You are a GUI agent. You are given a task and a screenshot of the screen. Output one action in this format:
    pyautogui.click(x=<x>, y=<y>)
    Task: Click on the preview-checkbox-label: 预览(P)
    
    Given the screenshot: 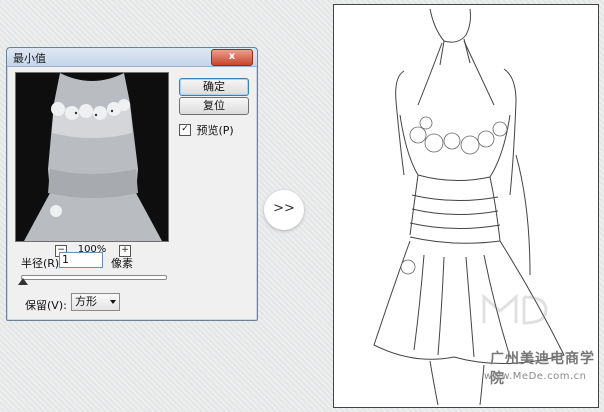 What is the action you would take?
    pyautogui.click(x=215, y=130)
    